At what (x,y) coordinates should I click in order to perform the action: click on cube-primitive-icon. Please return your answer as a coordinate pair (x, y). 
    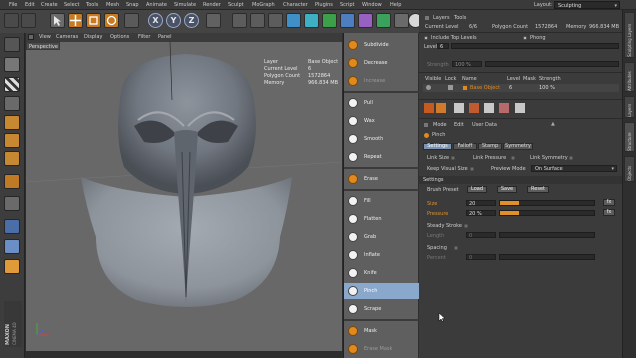
    Looking at the image, I should click on (293, 20).